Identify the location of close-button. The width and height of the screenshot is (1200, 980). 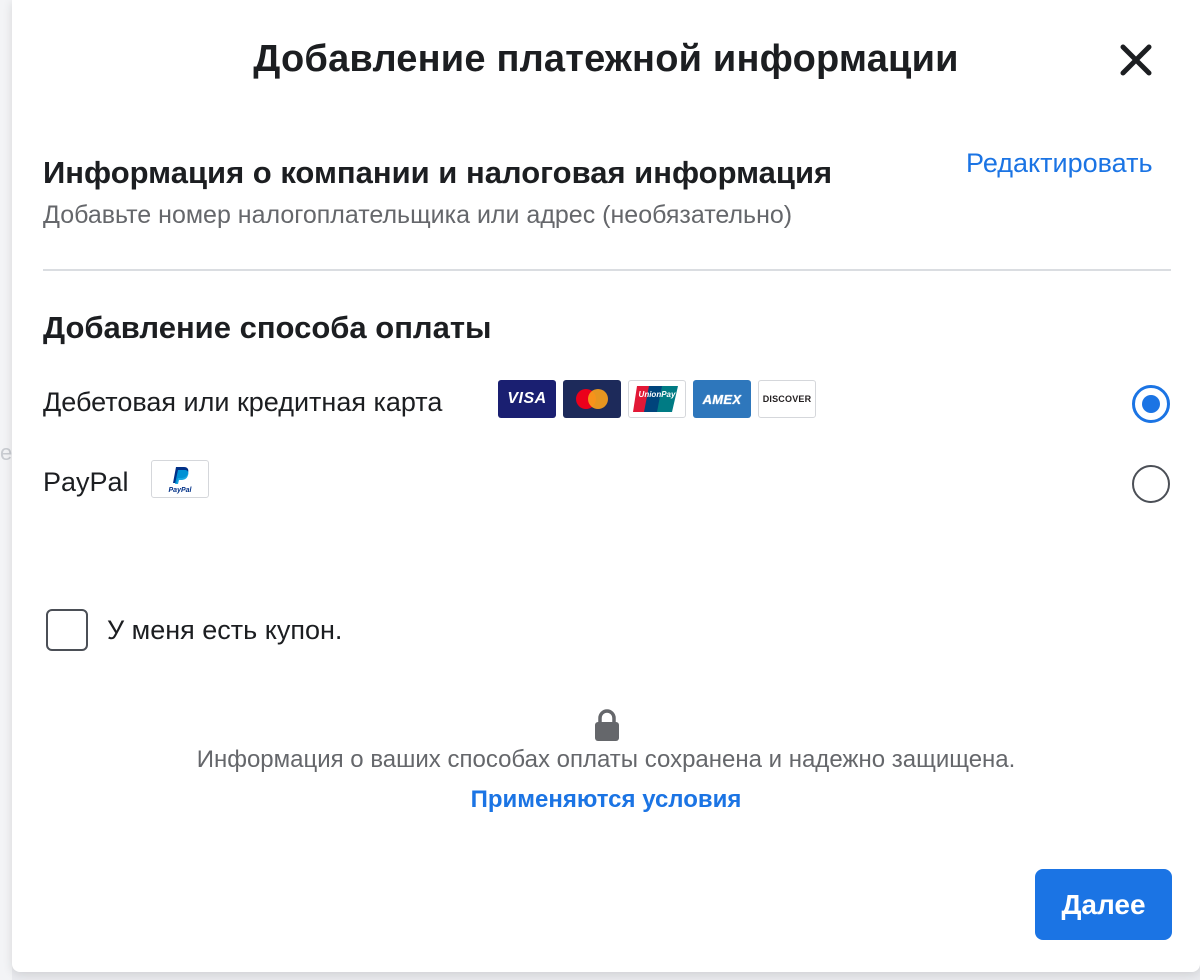
(1136, 60).